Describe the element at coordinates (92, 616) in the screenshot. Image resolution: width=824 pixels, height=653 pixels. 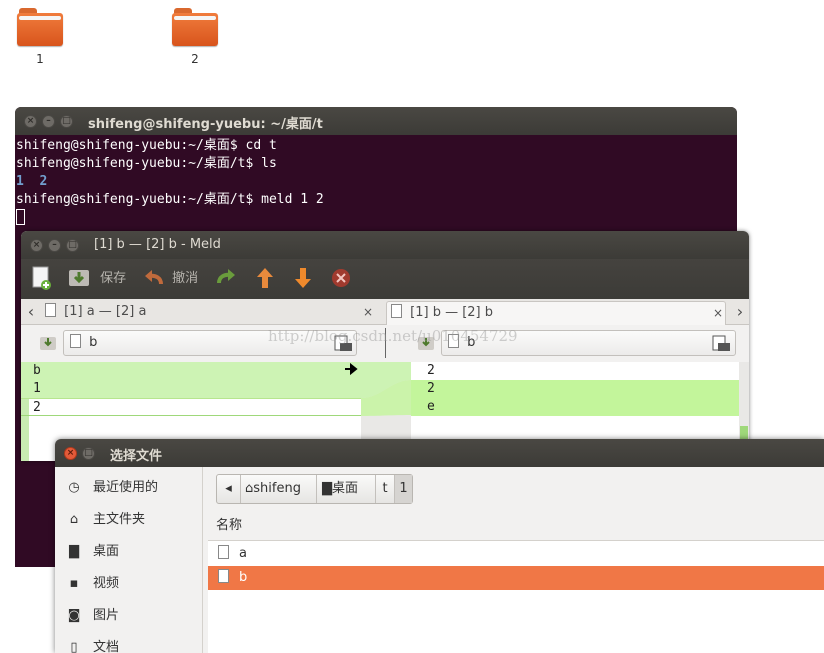
I see `sidebar-item-pictures: ◙ 图片` at that location.